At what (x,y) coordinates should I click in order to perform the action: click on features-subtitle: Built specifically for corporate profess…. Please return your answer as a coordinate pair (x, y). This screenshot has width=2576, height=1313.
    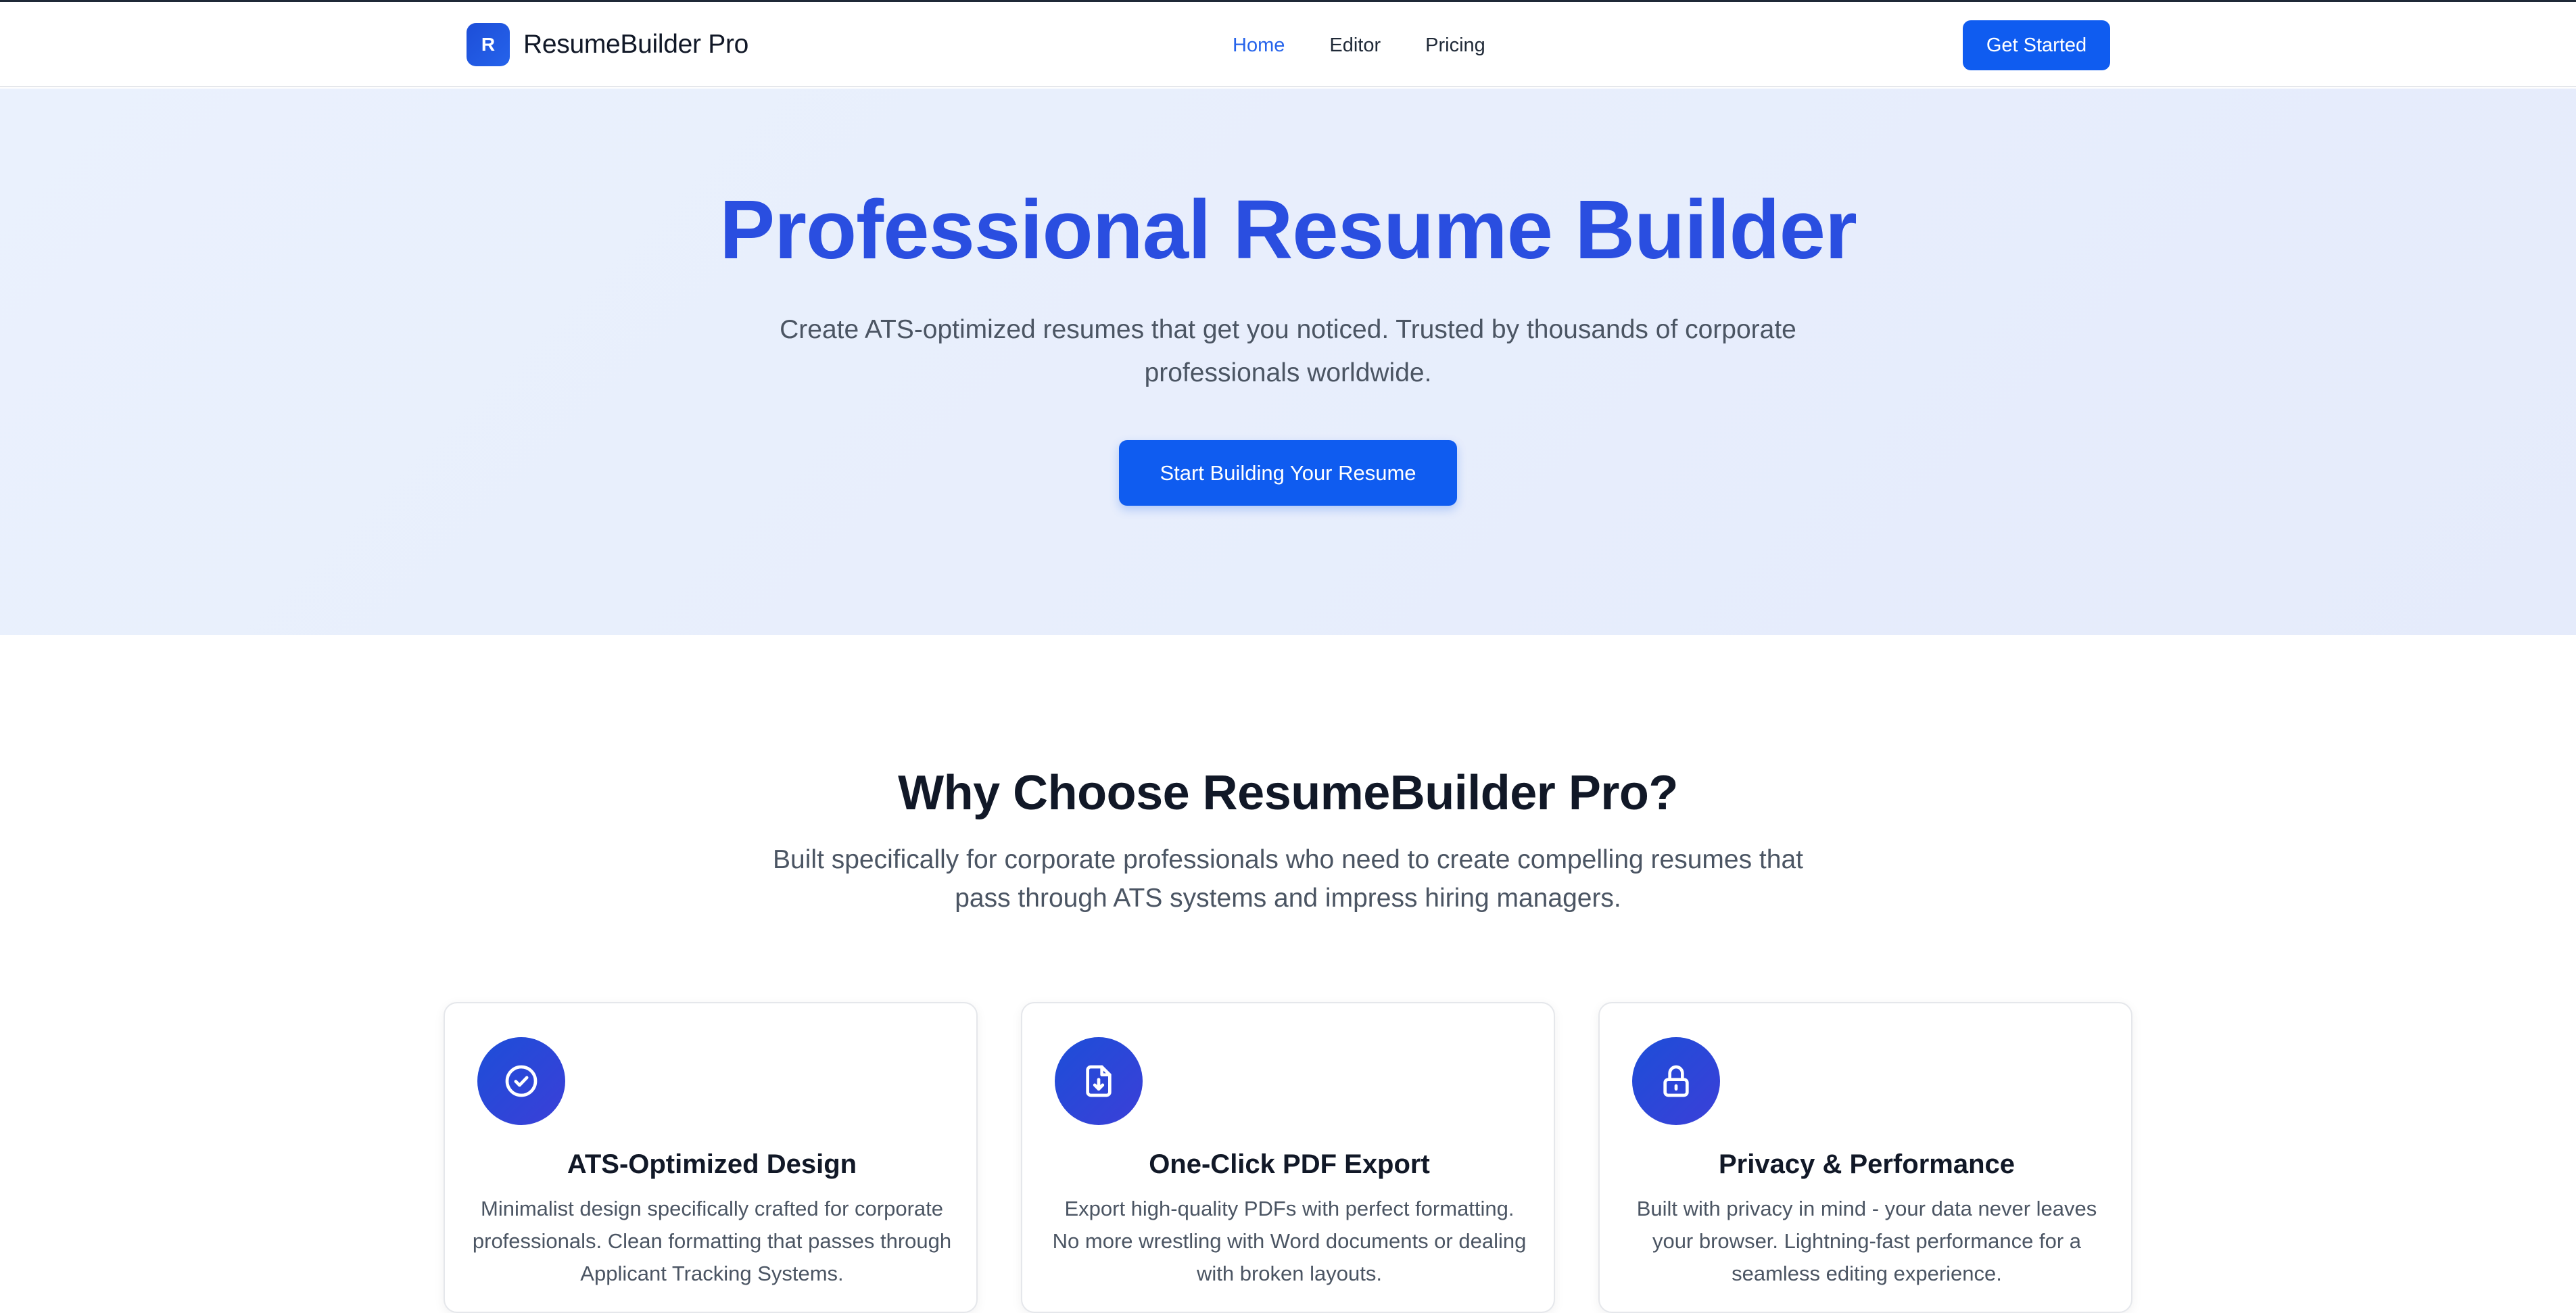
    Looking at the image, I should click on (1288, 879).